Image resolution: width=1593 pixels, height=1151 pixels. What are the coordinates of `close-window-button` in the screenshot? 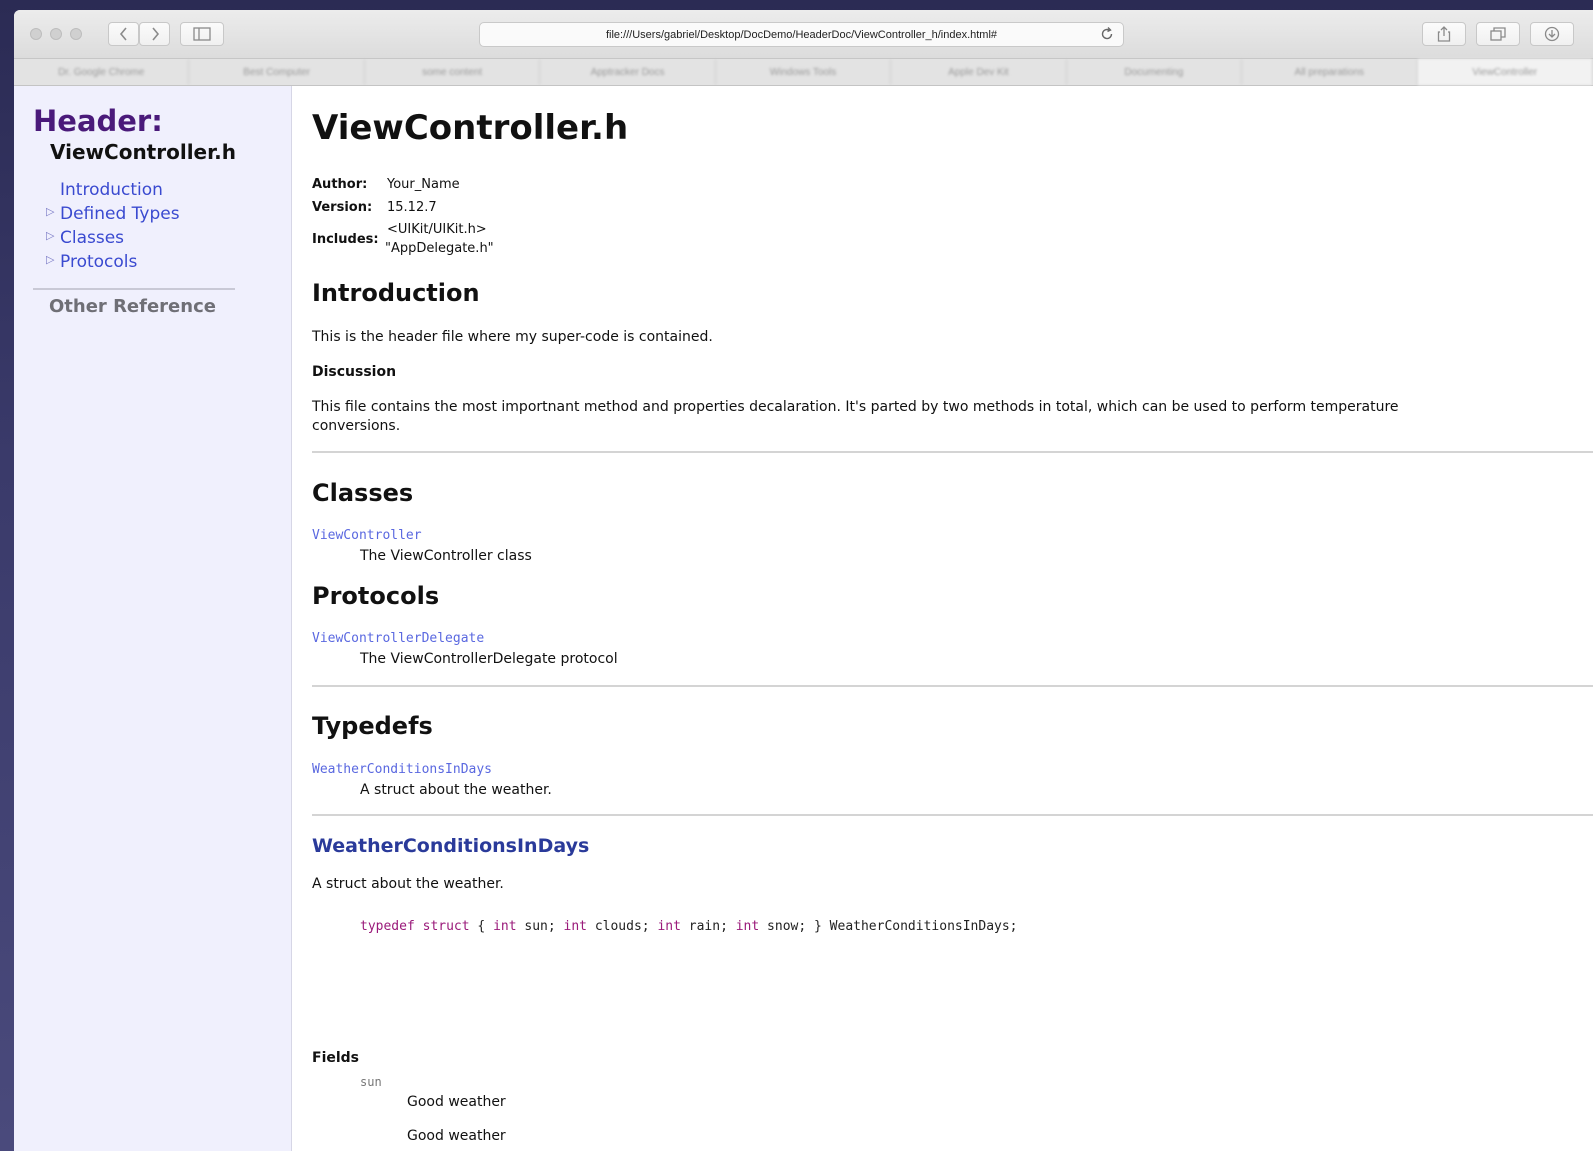 It's located at (36, 34).